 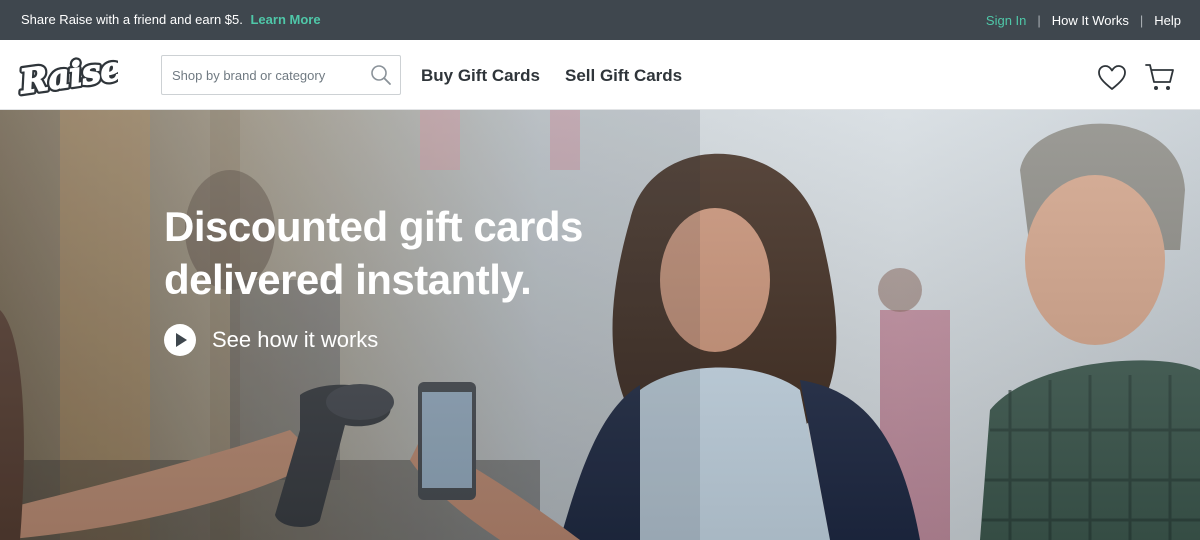 I want to click on cart-icon, so click(x=1160, y=77).